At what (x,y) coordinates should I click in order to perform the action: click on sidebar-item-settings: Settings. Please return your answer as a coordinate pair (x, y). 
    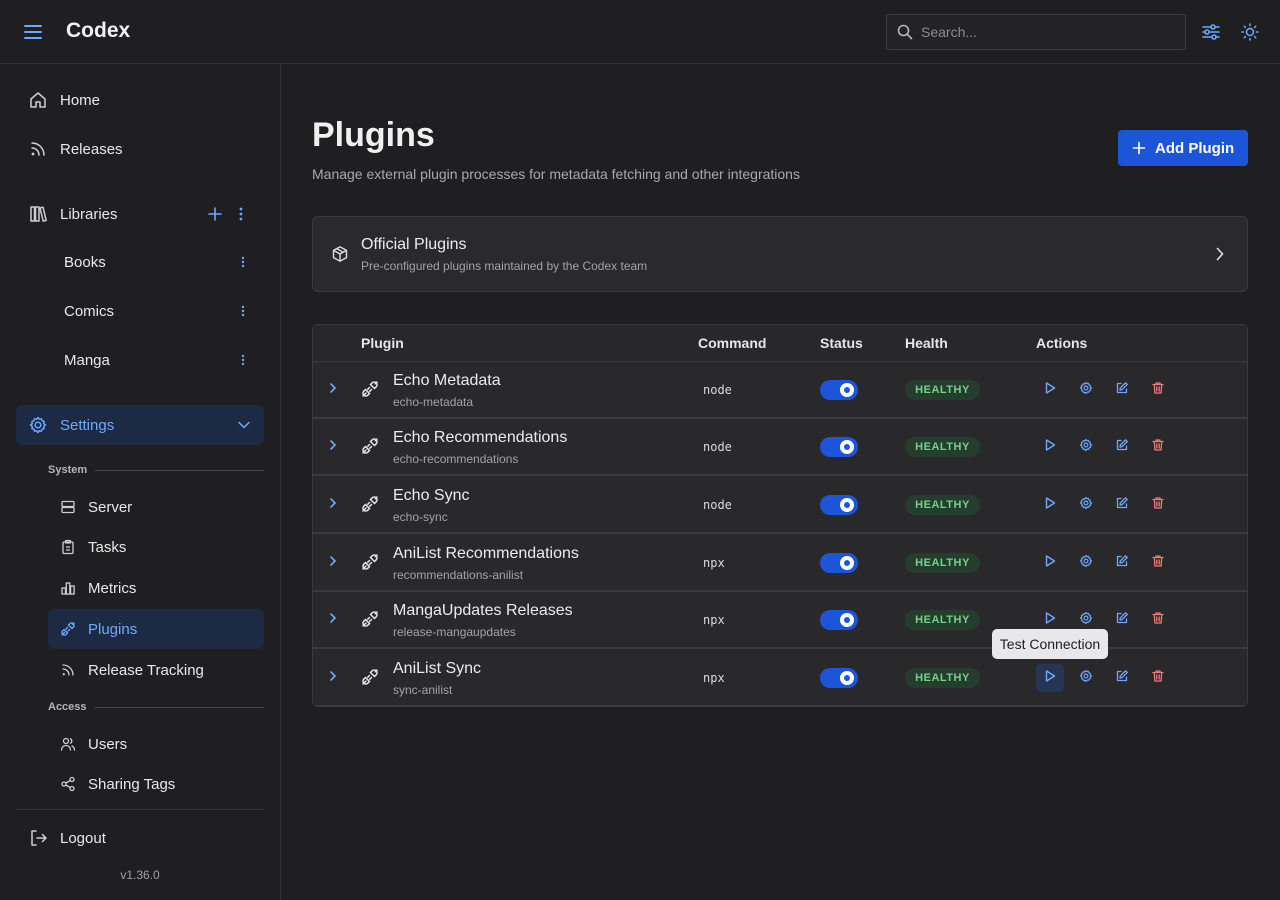
    Looking at the image, I should click on (140, 425).